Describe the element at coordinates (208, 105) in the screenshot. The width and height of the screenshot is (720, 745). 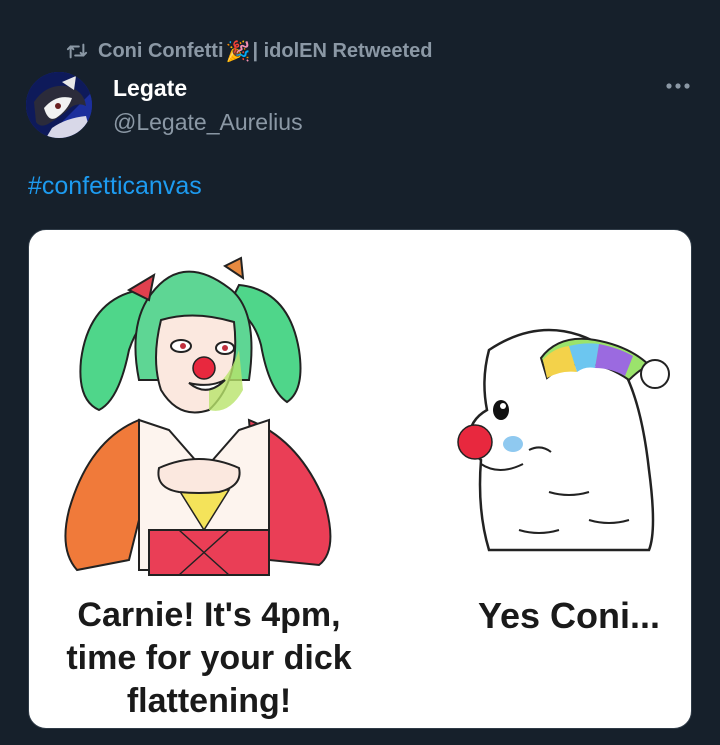
I see `tweet-author: Legate @Legate_Aurelius` at that location.